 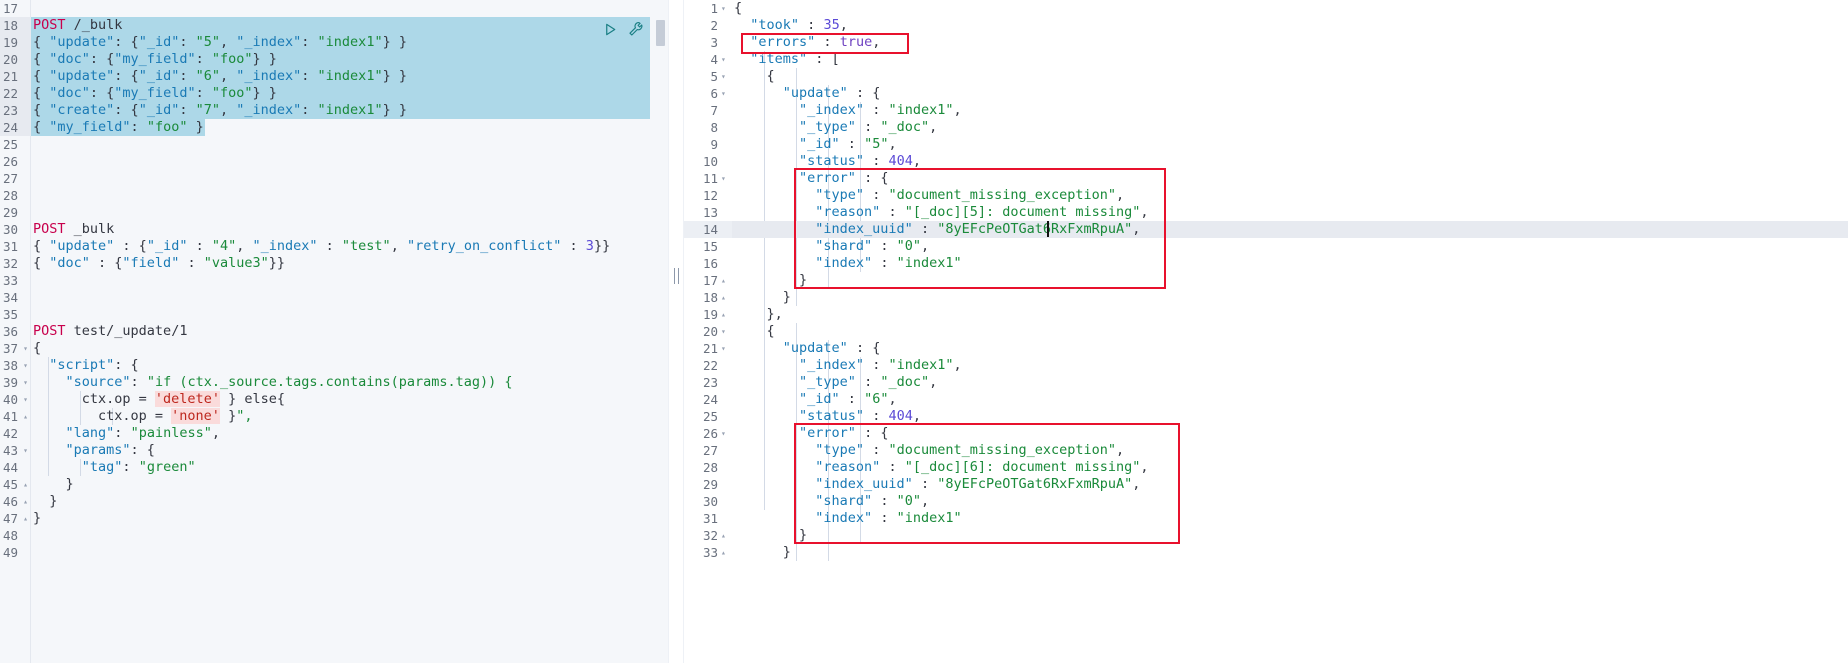 I want to click on line-number: 29, so click(x=10, y=212).